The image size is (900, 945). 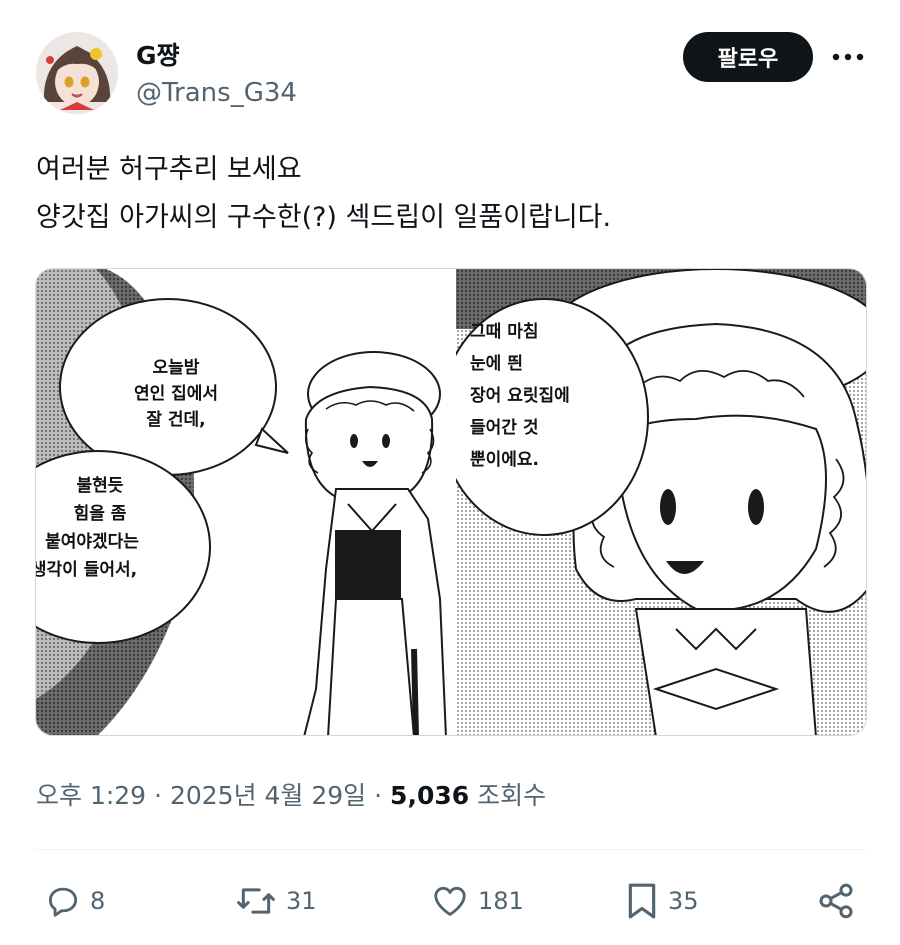 I want to click on reply-count: 8, so click(x=98, y=901).